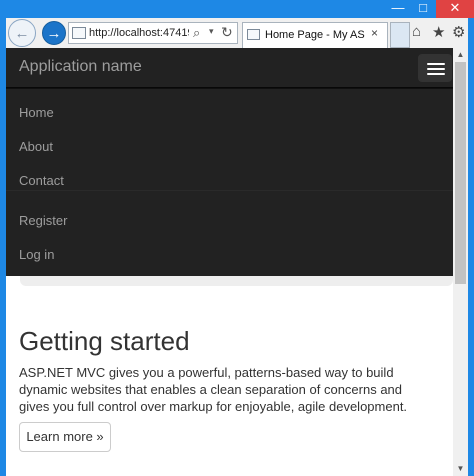  Describe the element at coordinates (36, 112) in the screenshot. I see `nav-item-home: Home` at that location.